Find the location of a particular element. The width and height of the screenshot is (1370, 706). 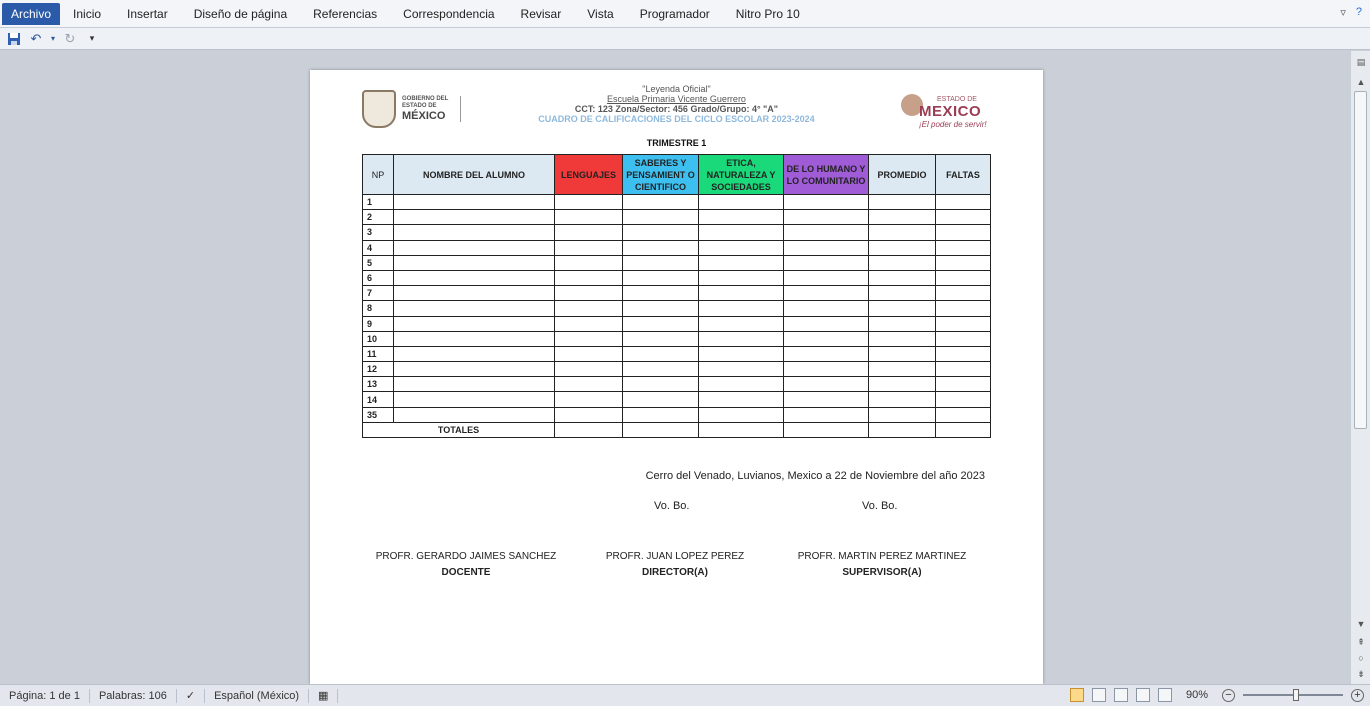

draft-view-icon is located at coordinates (1164, 695).